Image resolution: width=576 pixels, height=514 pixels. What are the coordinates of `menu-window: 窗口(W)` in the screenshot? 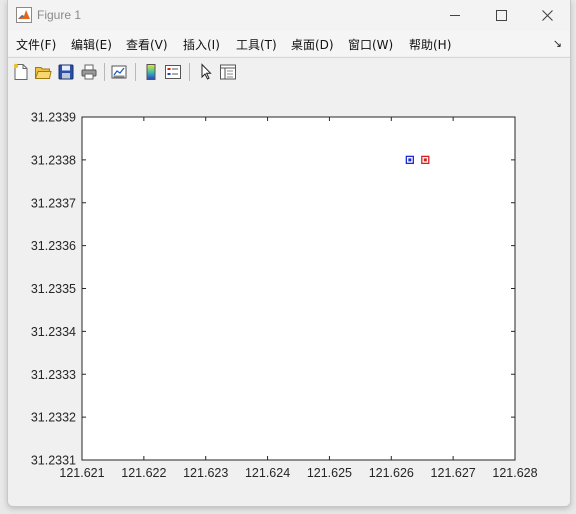 It's located at (370, 44).